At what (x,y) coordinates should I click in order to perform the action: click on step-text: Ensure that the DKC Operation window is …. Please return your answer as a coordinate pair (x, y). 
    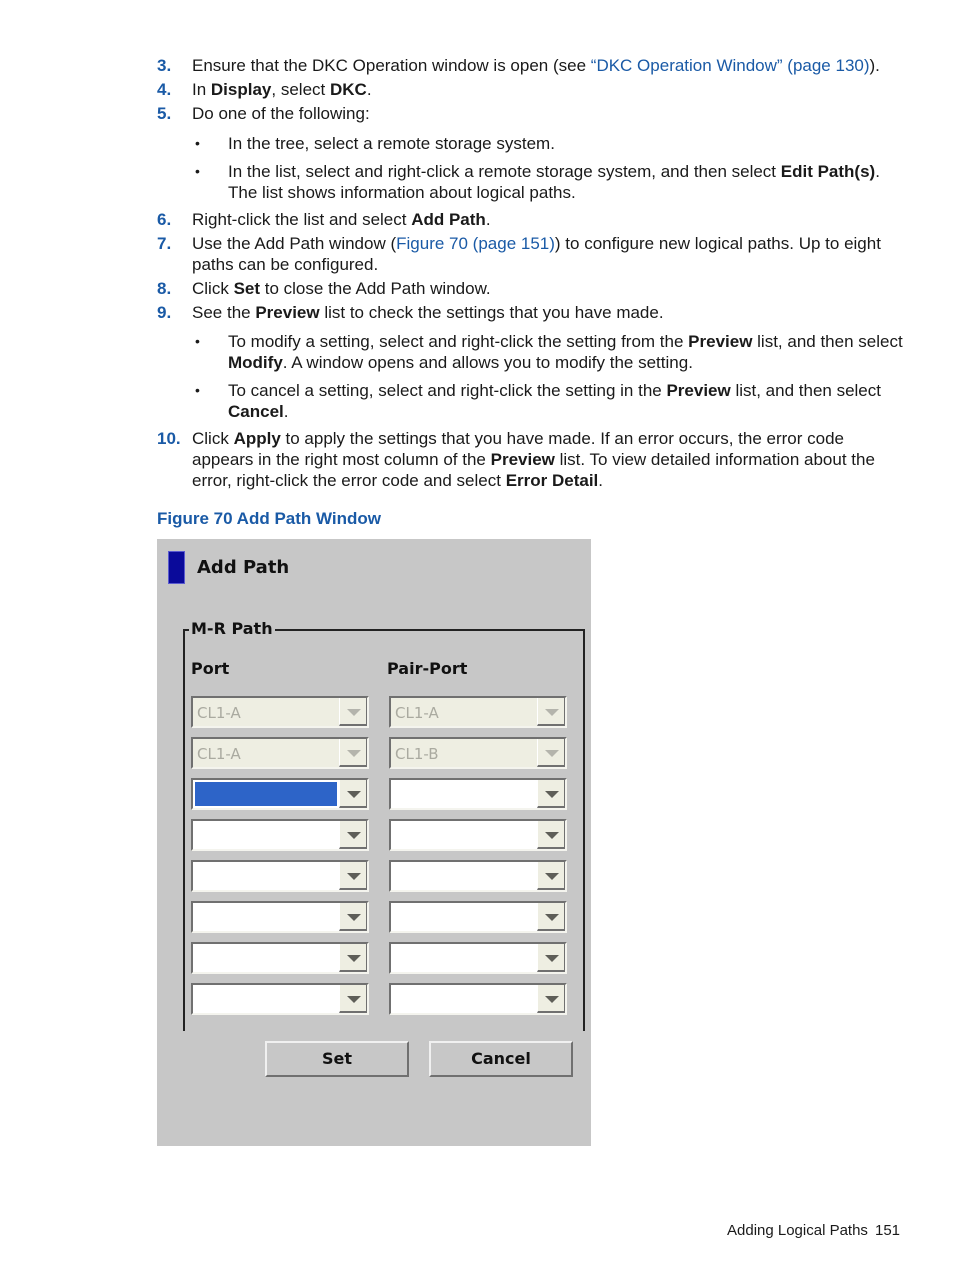
    Looking at the image, I should click on (391, 65).